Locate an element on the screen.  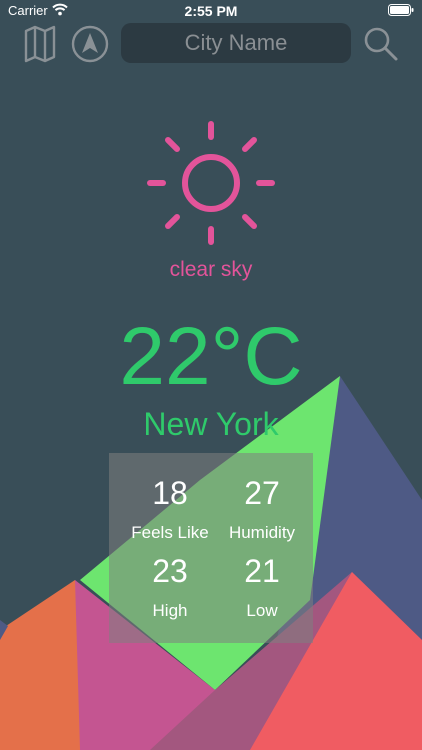
high-stat: 23 High is located at coordinates (170, 587).